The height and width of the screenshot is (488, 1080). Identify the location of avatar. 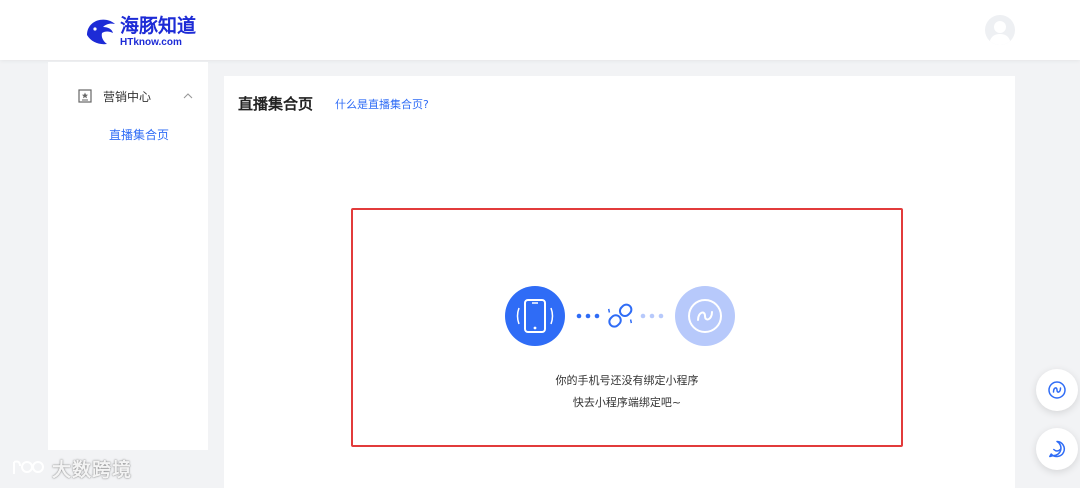
(1000, 30).